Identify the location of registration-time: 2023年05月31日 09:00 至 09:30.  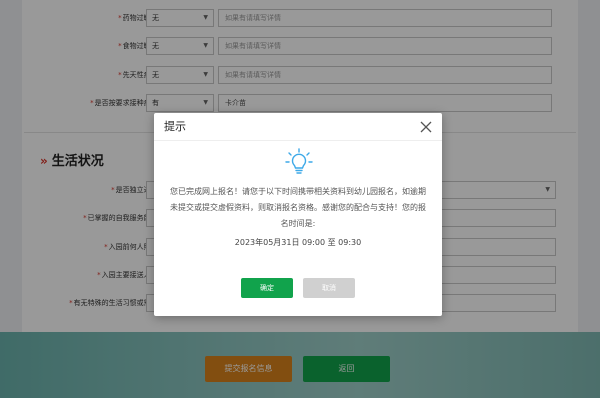
(298, 242).